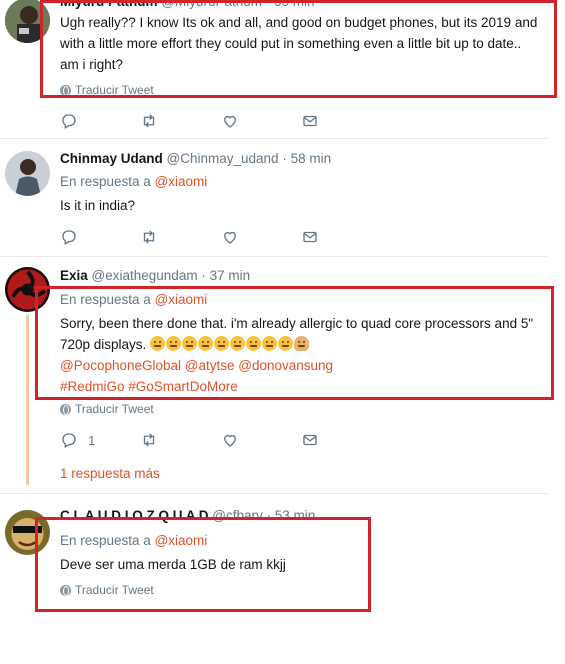 The width and height of the screenshot is (565, 664). Describe the element at coordinates (291, 515) in the screenshot. I see `tweet-time: · 53 min` at that location.